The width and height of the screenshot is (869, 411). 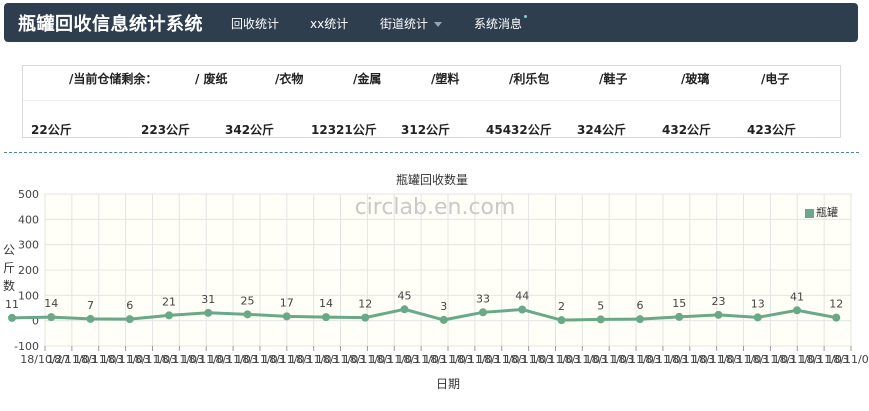 I want to click on y-tick-label: -100, so click(x=26, y=346).